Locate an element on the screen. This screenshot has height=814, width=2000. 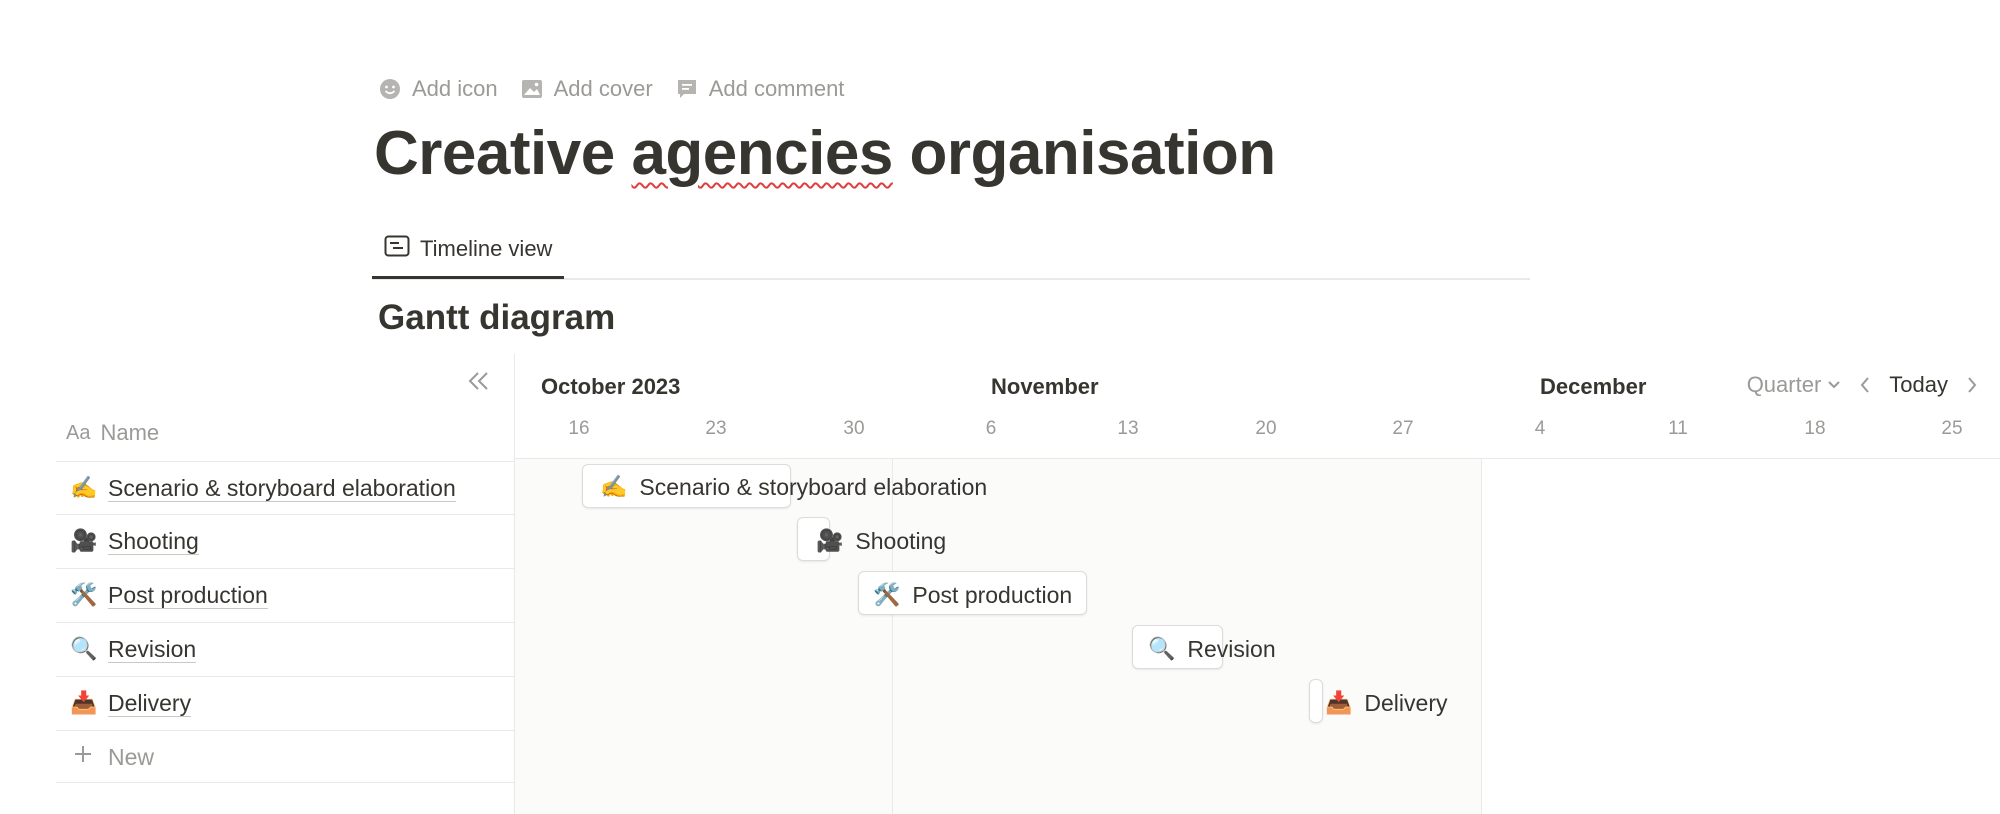
day-label: 27 is located at coordinates (1403, 428).